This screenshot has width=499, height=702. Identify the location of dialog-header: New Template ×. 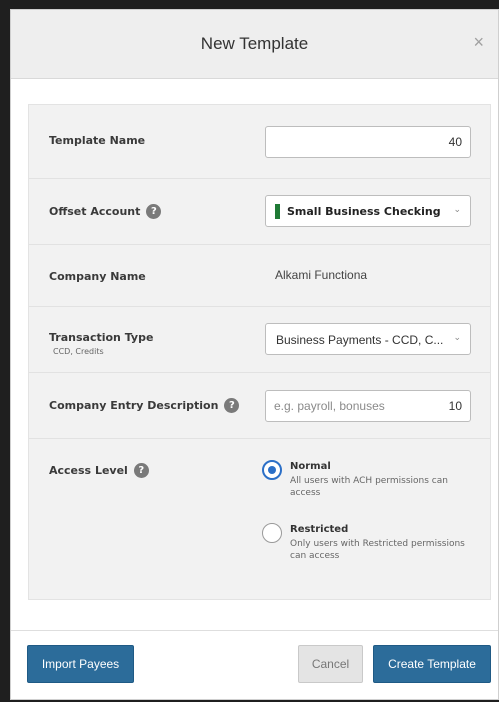
(254, 44).